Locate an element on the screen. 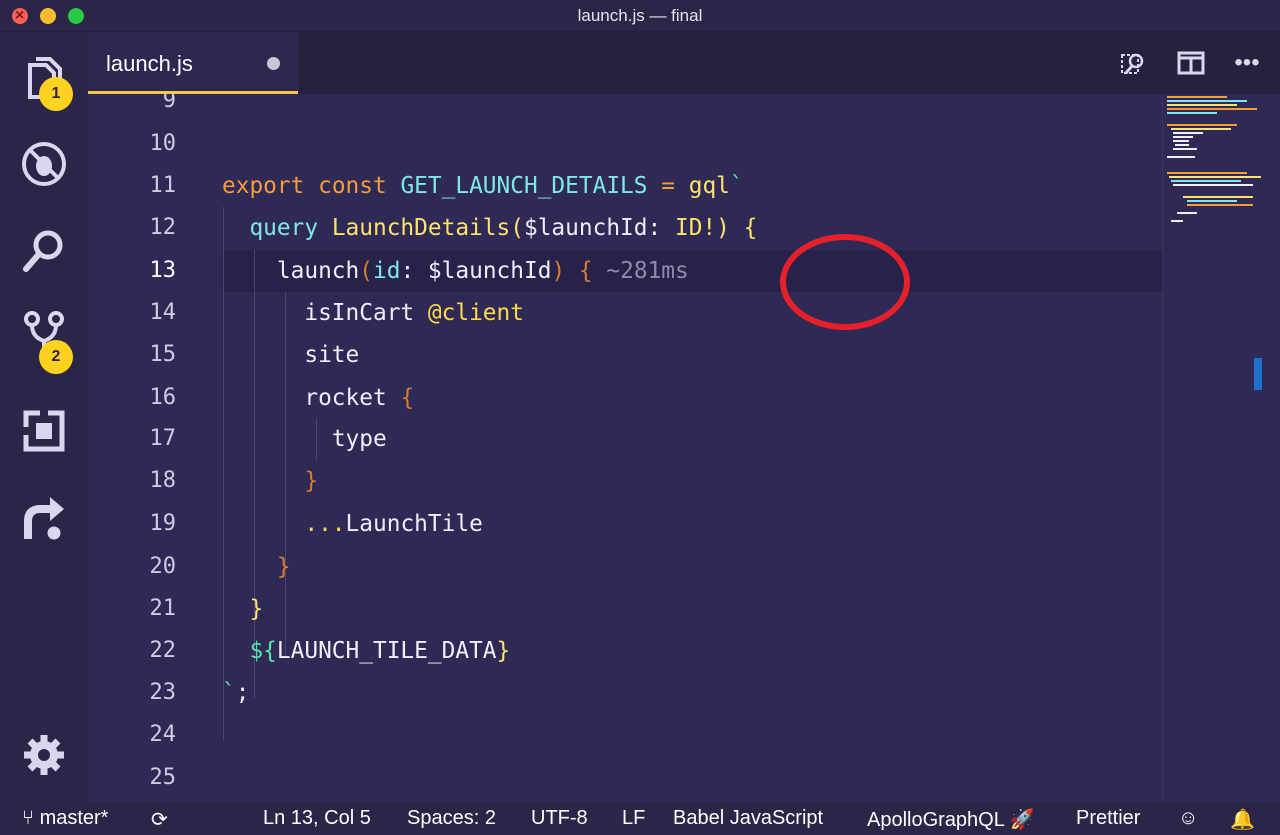 Image resolution: width=1280 pixels, height=835 pixels. minimize-window-button is located at coordinates (48, 16).